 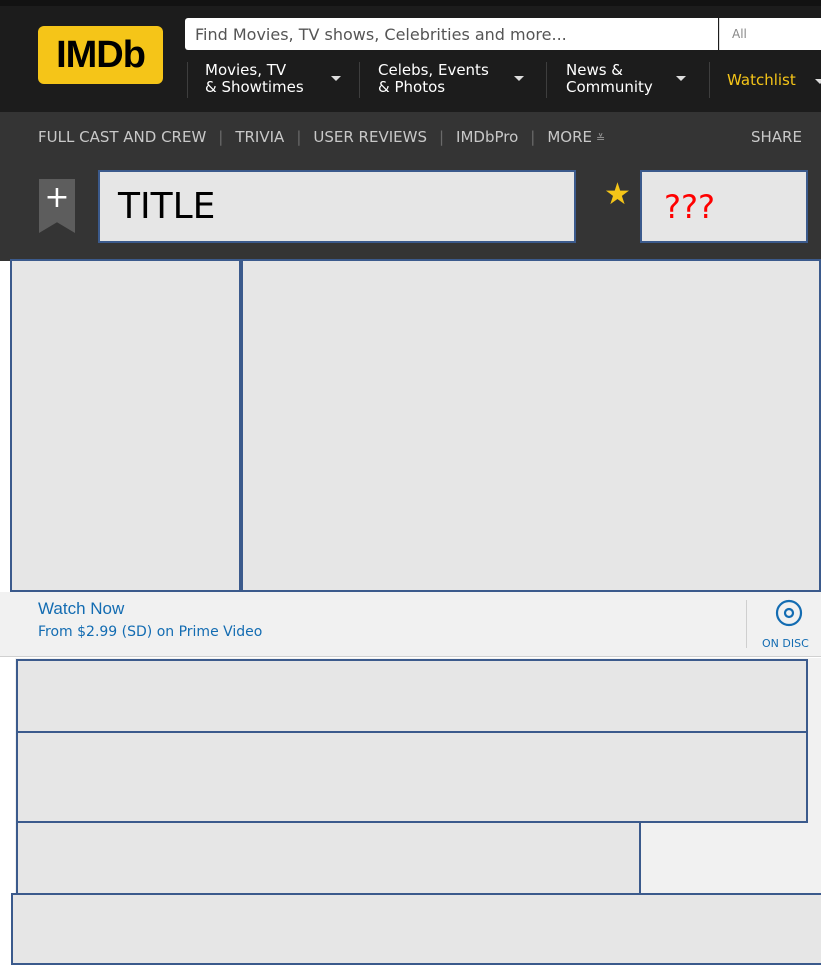 What do you see at coordinates (724, 206) in the screenshot?
I see `rating-value: ???` at bounding box center [724, 206].